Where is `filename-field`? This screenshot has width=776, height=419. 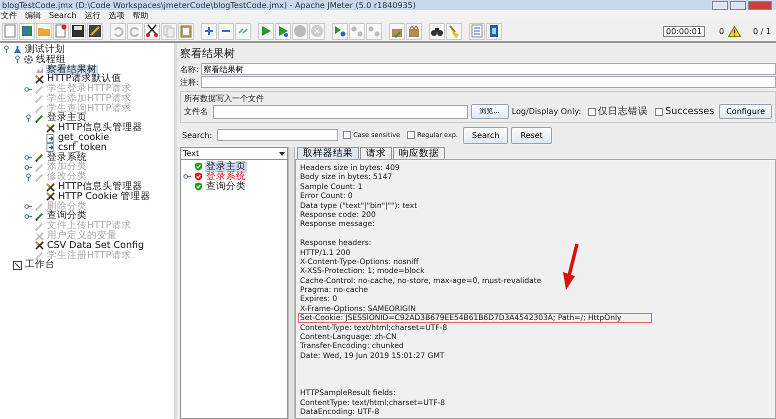 filename-field is located at coordinates (340, 111).